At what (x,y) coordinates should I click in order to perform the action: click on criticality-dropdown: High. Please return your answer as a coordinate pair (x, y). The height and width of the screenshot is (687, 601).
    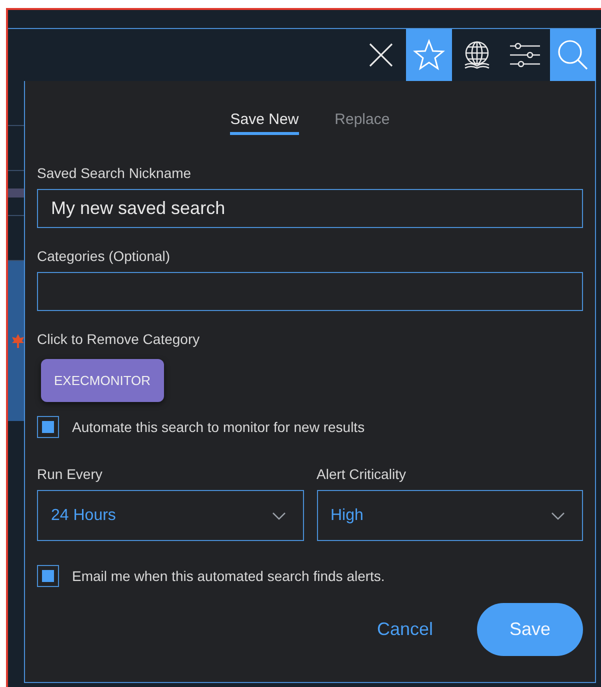
    Looking at the image, I should click on (449, 515).